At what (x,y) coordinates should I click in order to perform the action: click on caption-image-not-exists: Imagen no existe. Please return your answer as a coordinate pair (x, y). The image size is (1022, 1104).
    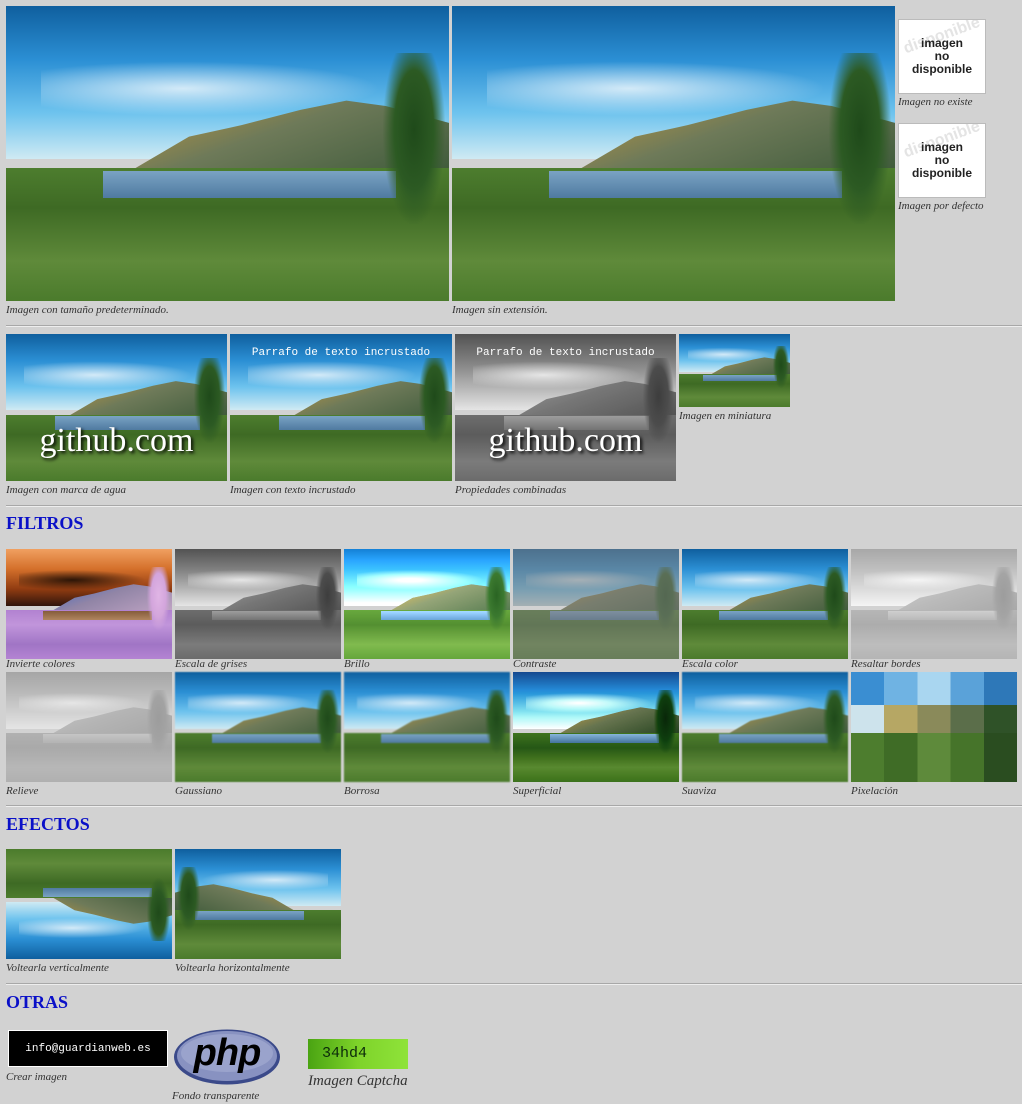
    Looking at the image, I should click on (935, 102).